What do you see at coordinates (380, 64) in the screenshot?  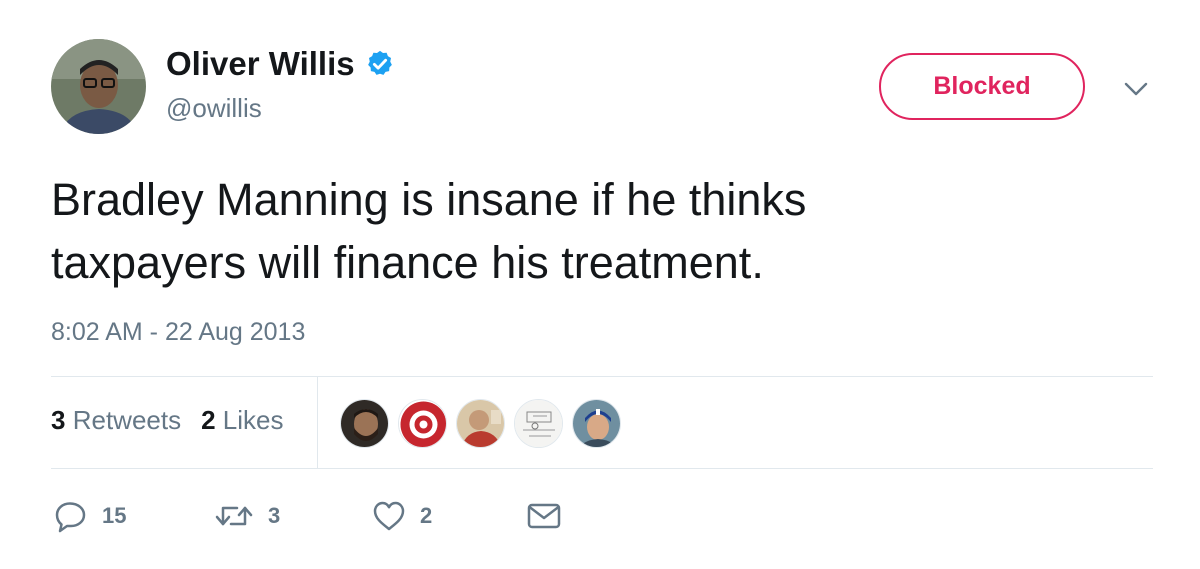 I see `verified-badge-icon` at bounding box center [380, 64].